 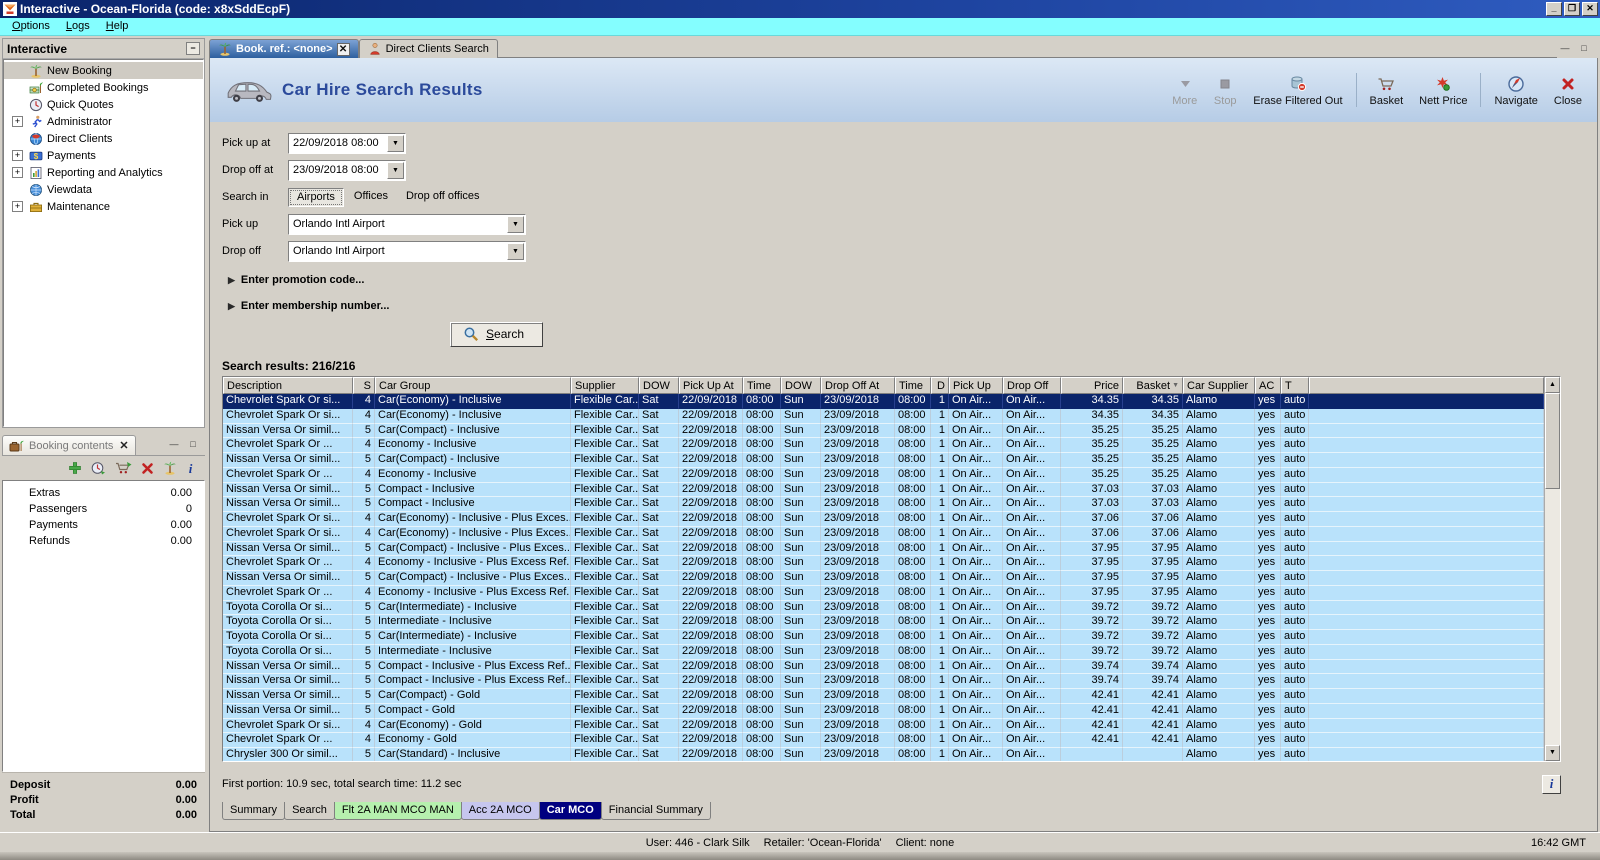 What do you see at coordinates (103, 104) in the screenshot?
I see `sidebar-item-quick-quotes: Quick Quotes` at bounding box center [103, 104].